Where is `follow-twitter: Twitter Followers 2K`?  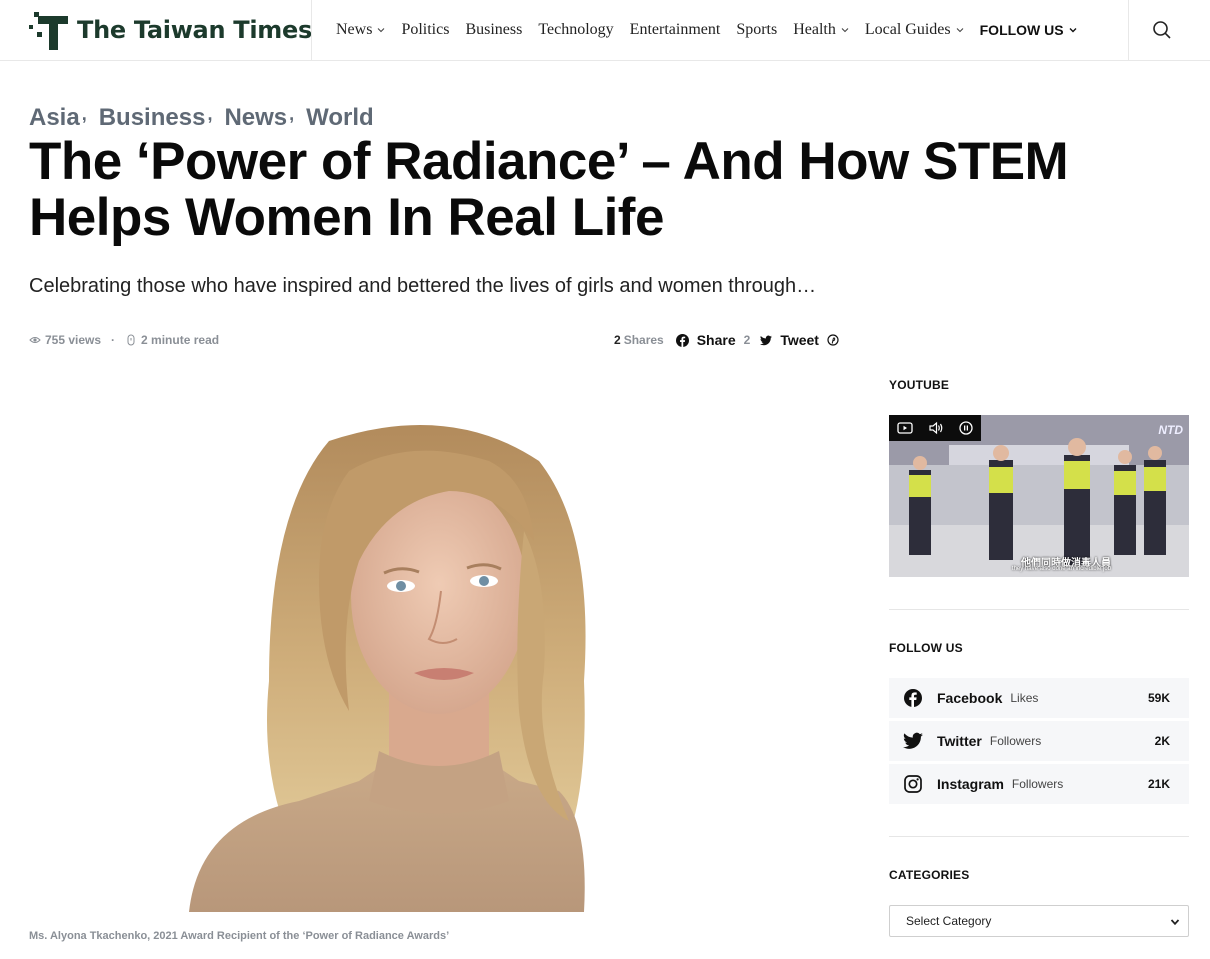 follow-twitter: Twitter Followers 2K is located at coordinates (1039, 741).